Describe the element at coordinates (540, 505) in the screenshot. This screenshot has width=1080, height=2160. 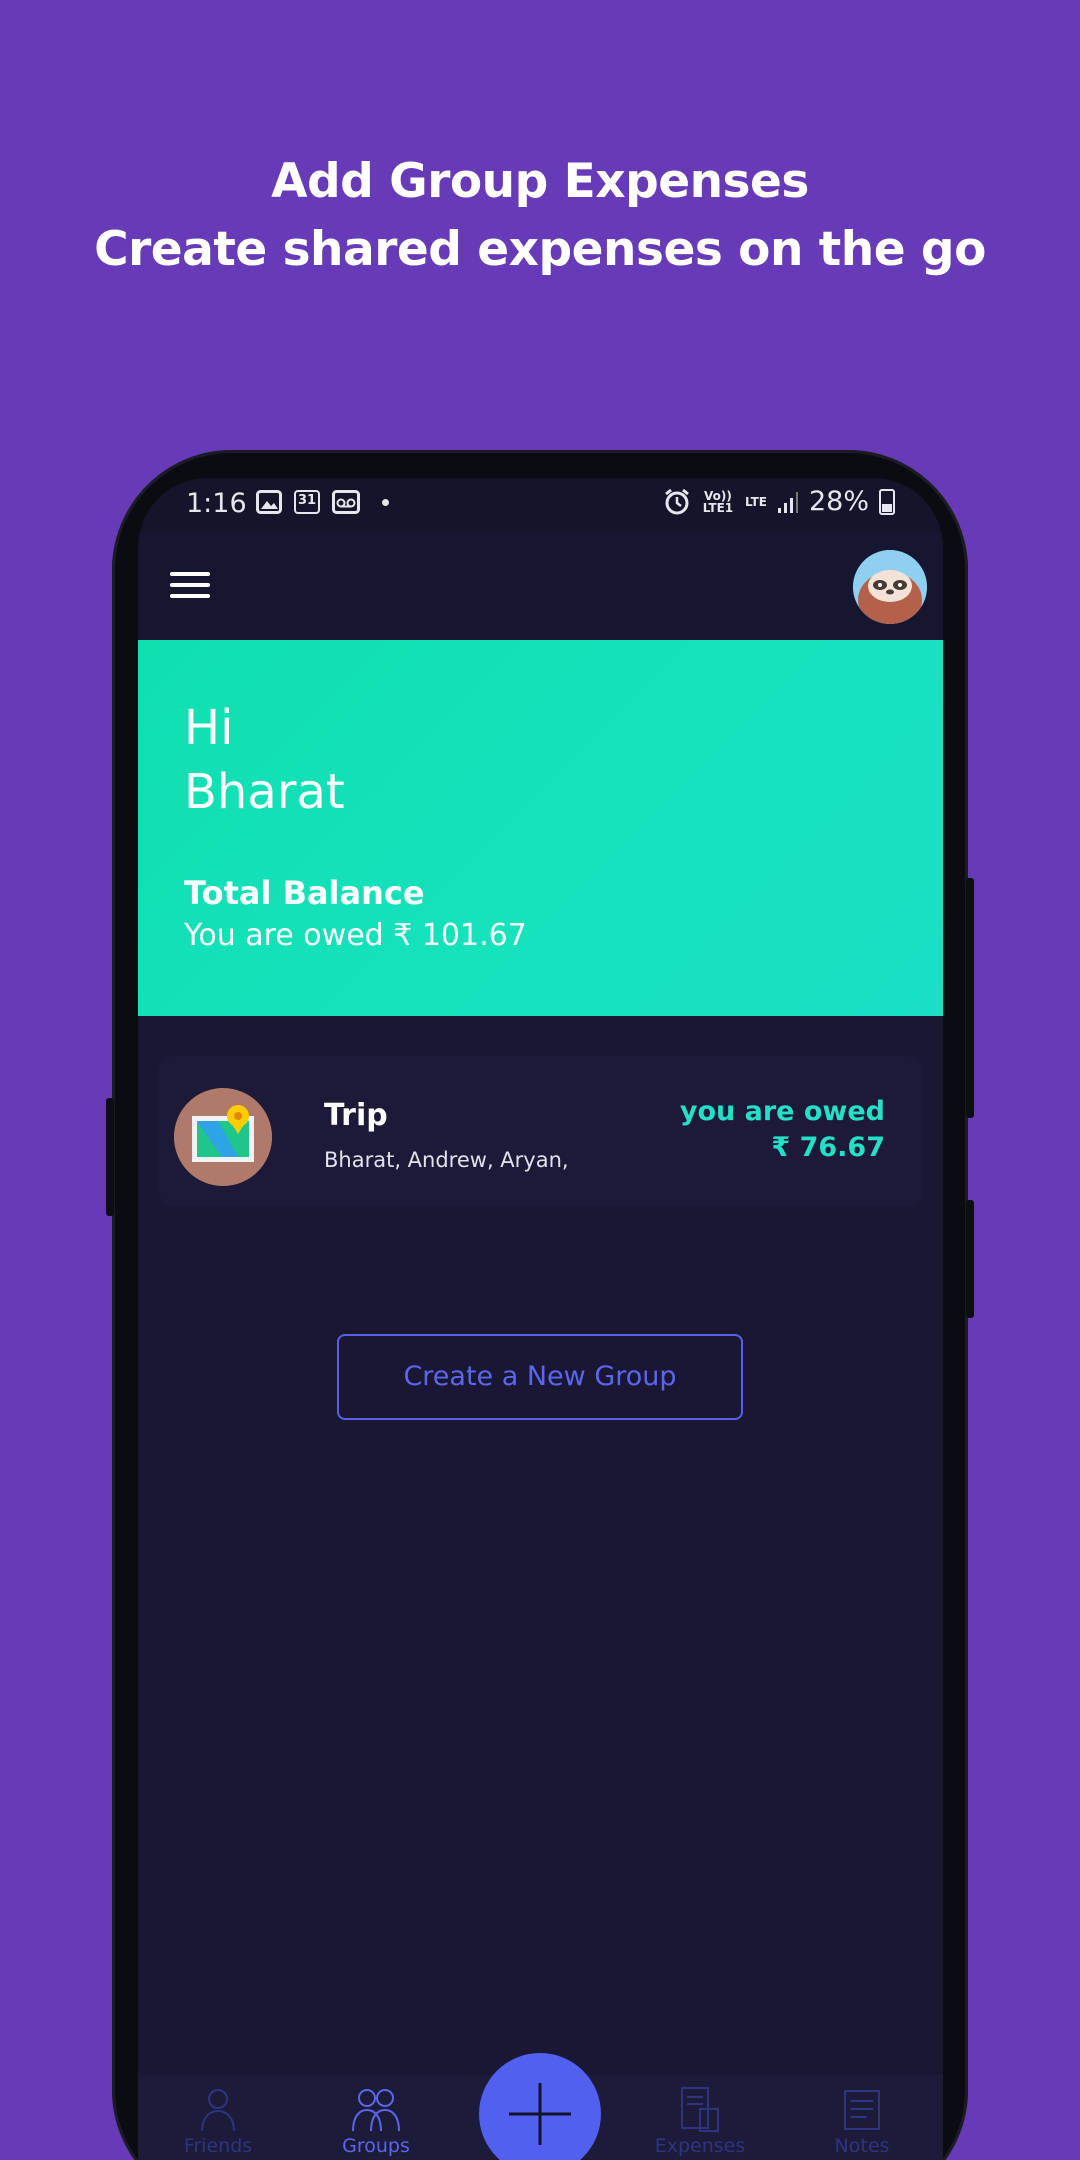
I see `status-bar: 1:16 31 Vo)) LTE1 LTE 28%` at that location.